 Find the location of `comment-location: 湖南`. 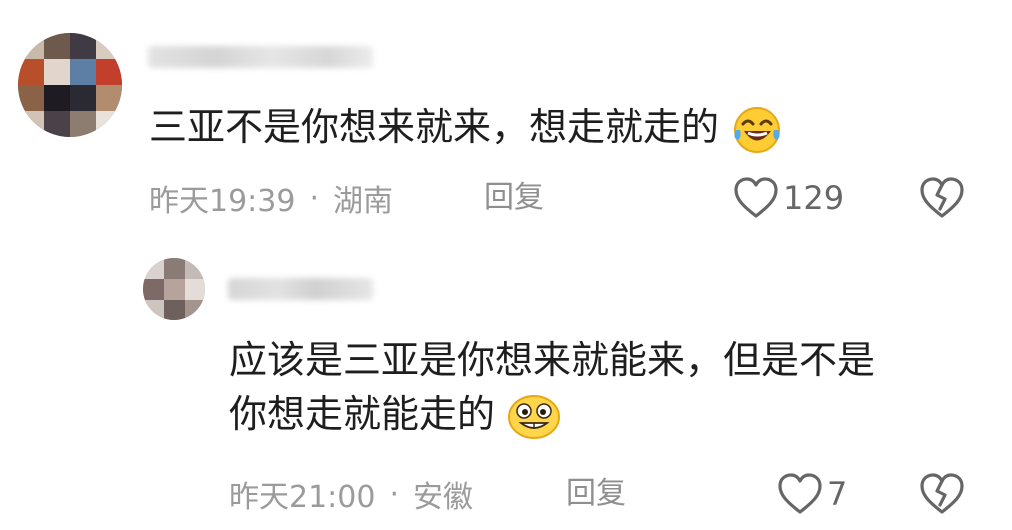

comment-location: 湖南 is located at coordinates (363, 201).